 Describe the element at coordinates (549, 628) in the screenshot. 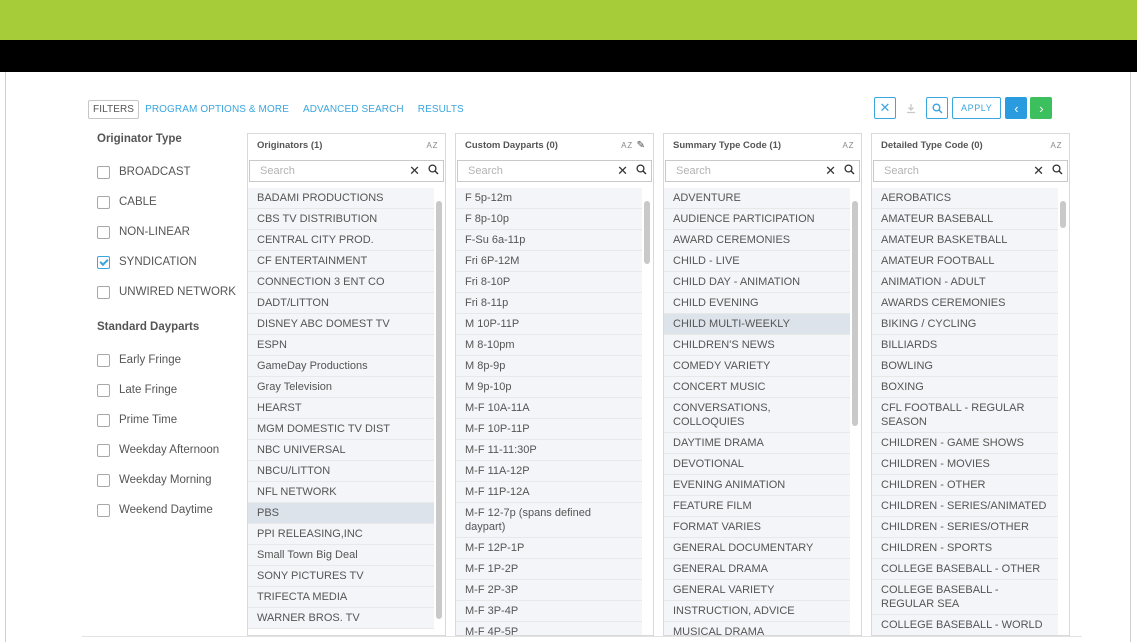

I see `list-item: M-F 4P-5P` at that location.